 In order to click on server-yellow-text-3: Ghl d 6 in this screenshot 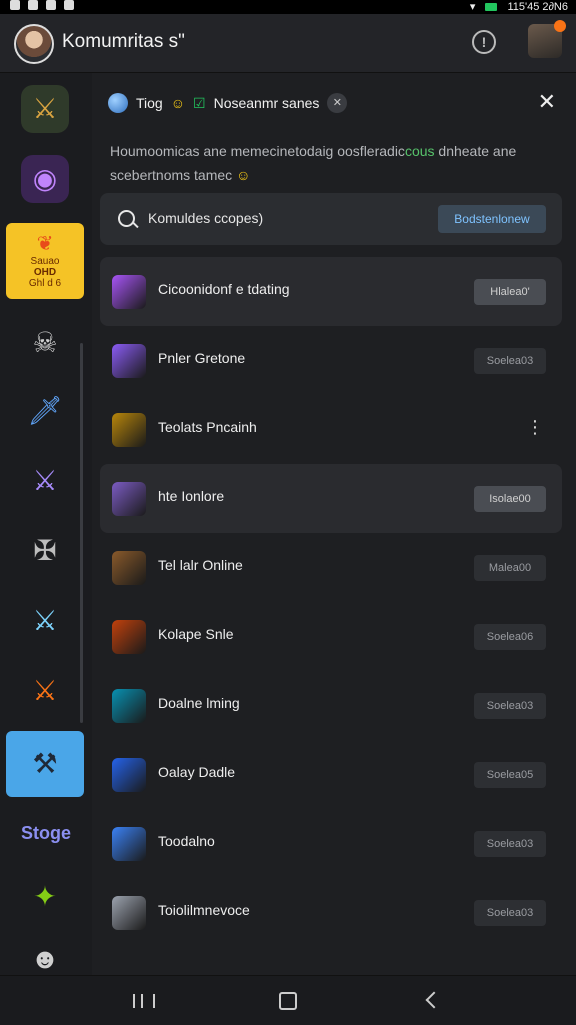, I will do `click(45, 283)`.